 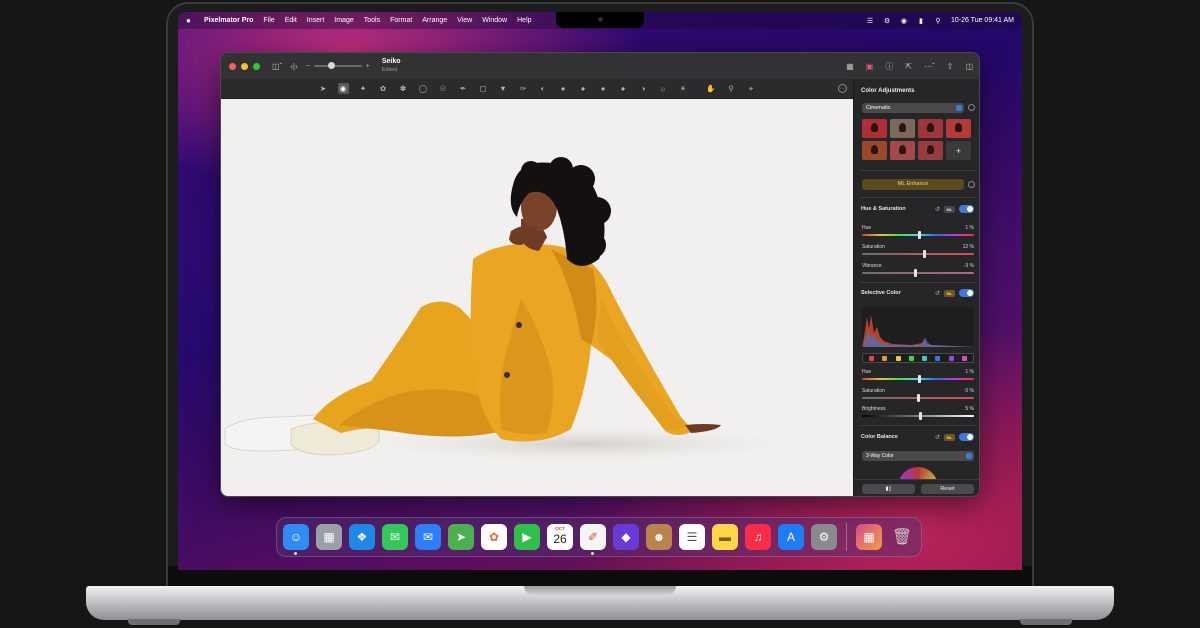 I want to click on maps-icon: ➤, so click(x=461, y=537).